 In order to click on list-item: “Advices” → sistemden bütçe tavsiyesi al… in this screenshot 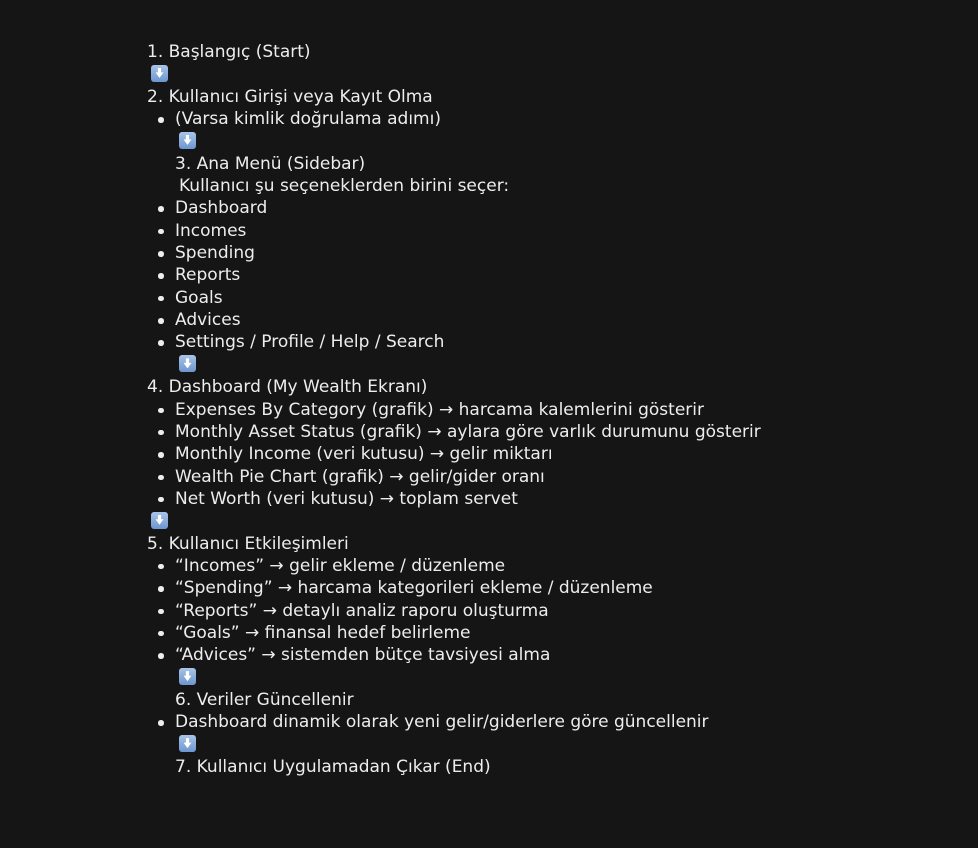, I will do `click(547, 655)`.